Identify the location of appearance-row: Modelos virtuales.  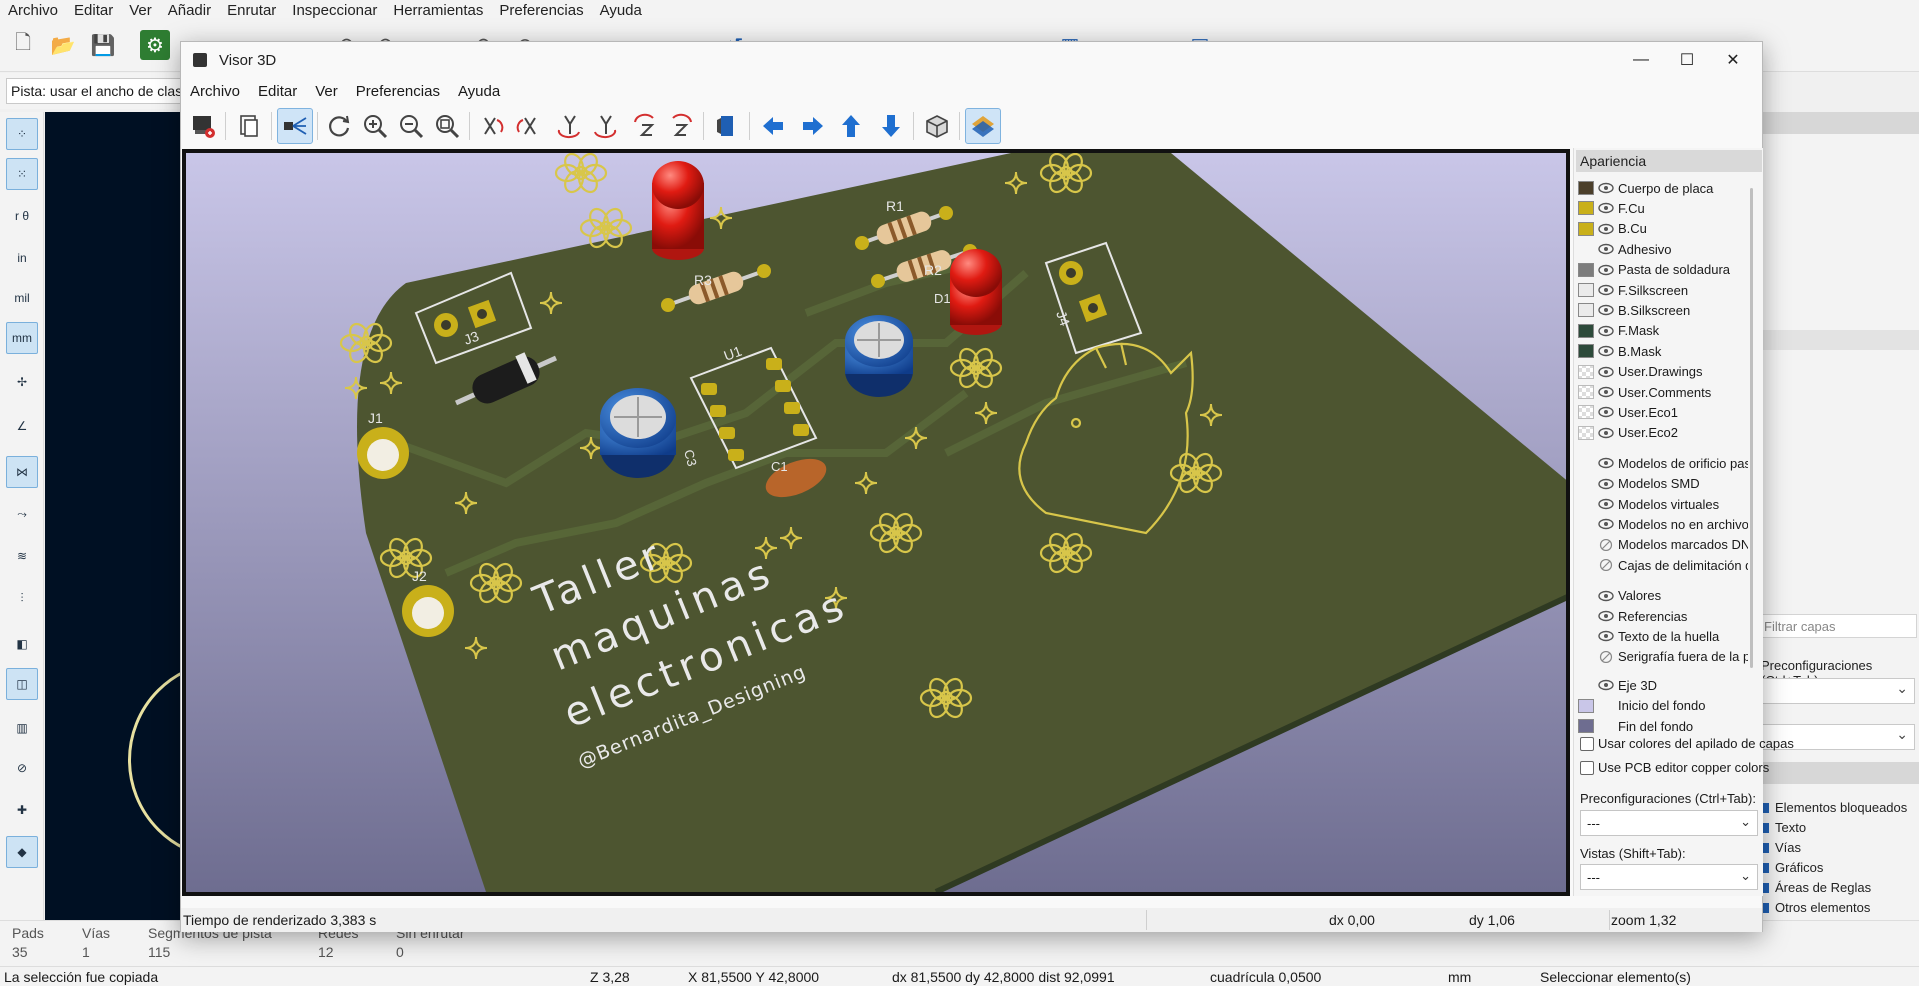
(1648, 504).